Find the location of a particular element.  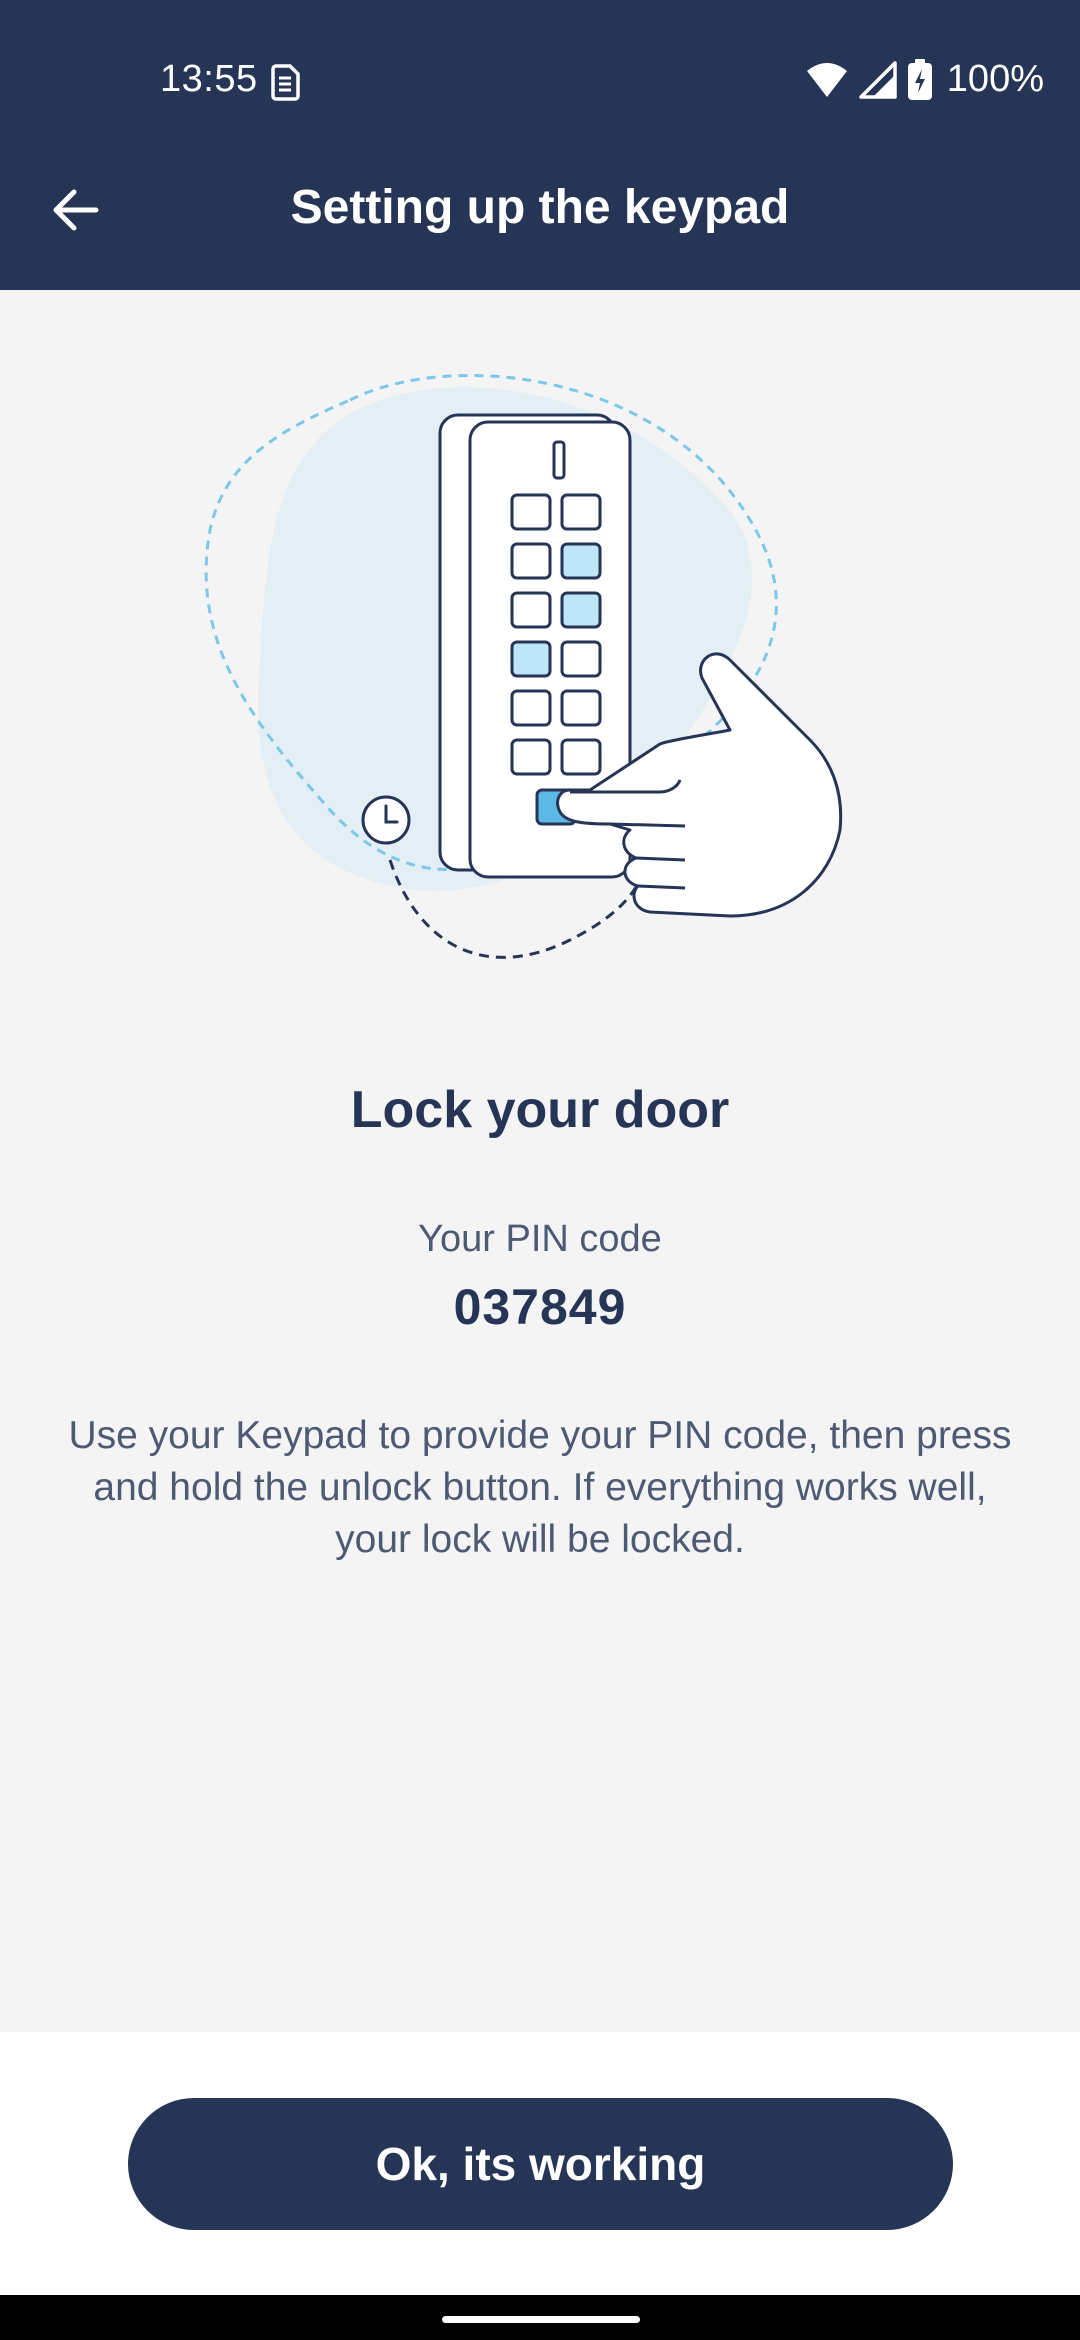

confirm-working-button: Ok, its working is located at coordinates (540, 2164).